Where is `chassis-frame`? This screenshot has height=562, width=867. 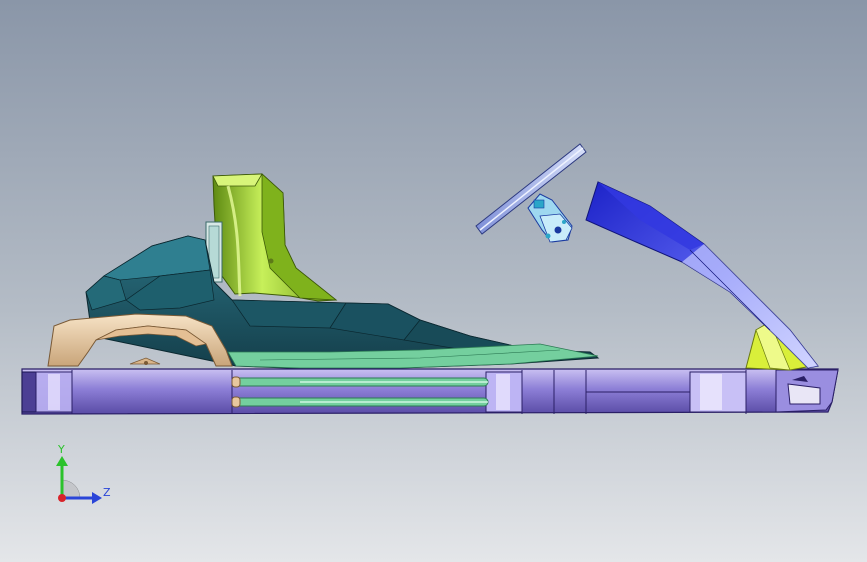
chassis-frame is located at coordinates (430, 391).